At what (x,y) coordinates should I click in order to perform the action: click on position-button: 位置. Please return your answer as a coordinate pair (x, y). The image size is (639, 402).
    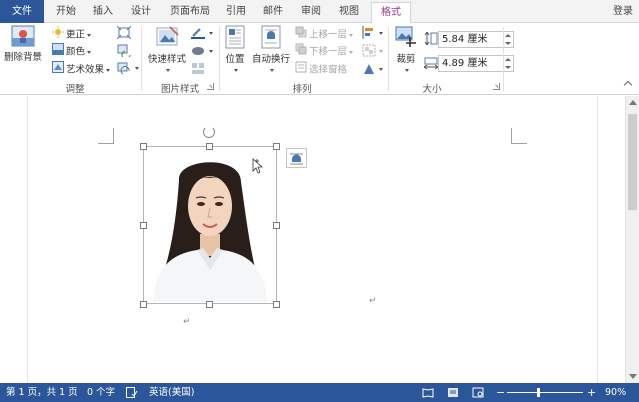
    Looking at the image, I should click on (235, 50).